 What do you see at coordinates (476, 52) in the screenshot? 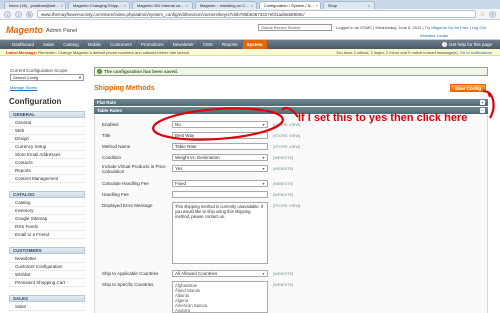
I see `go-to-notifications-link: Go to notifications` at bounding box center [476, 52].